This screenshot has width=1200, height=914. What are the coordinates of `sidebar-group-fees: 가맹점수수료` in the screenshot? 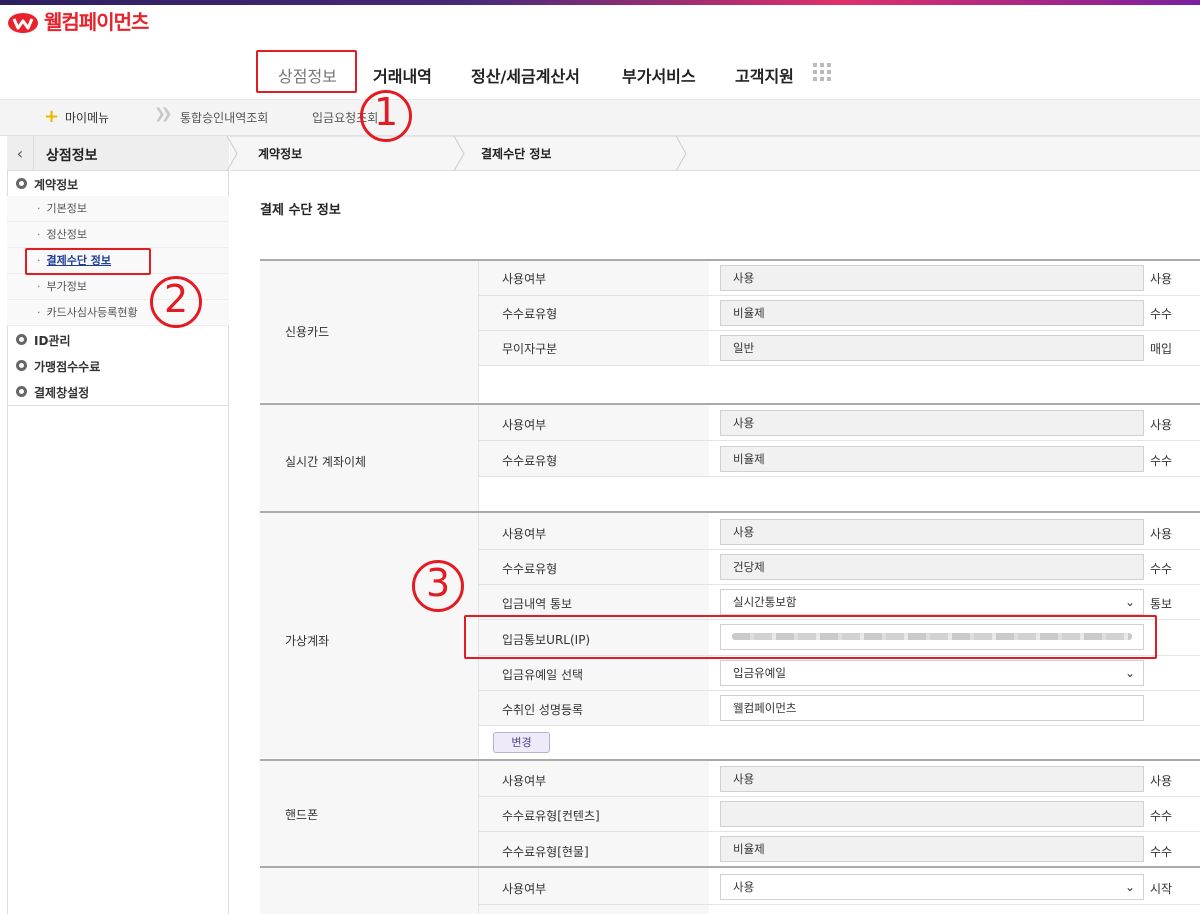 It's located at (67, 366).